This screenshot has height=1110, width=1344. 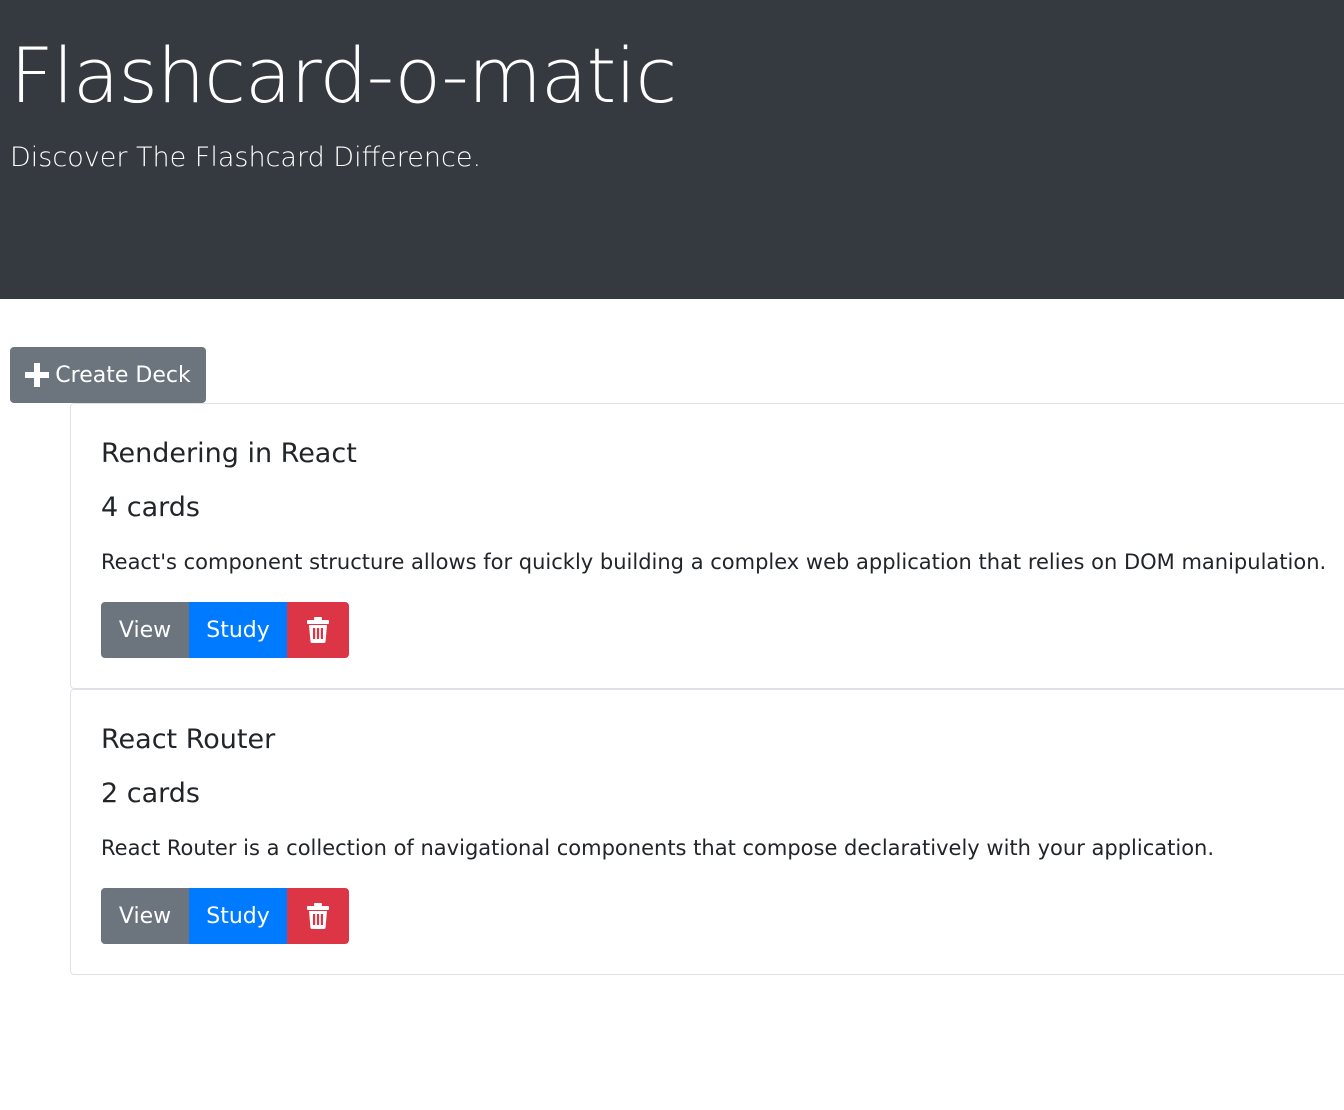 I want to click on deck-card-count: 4 cards, so click(x=150, y=507).